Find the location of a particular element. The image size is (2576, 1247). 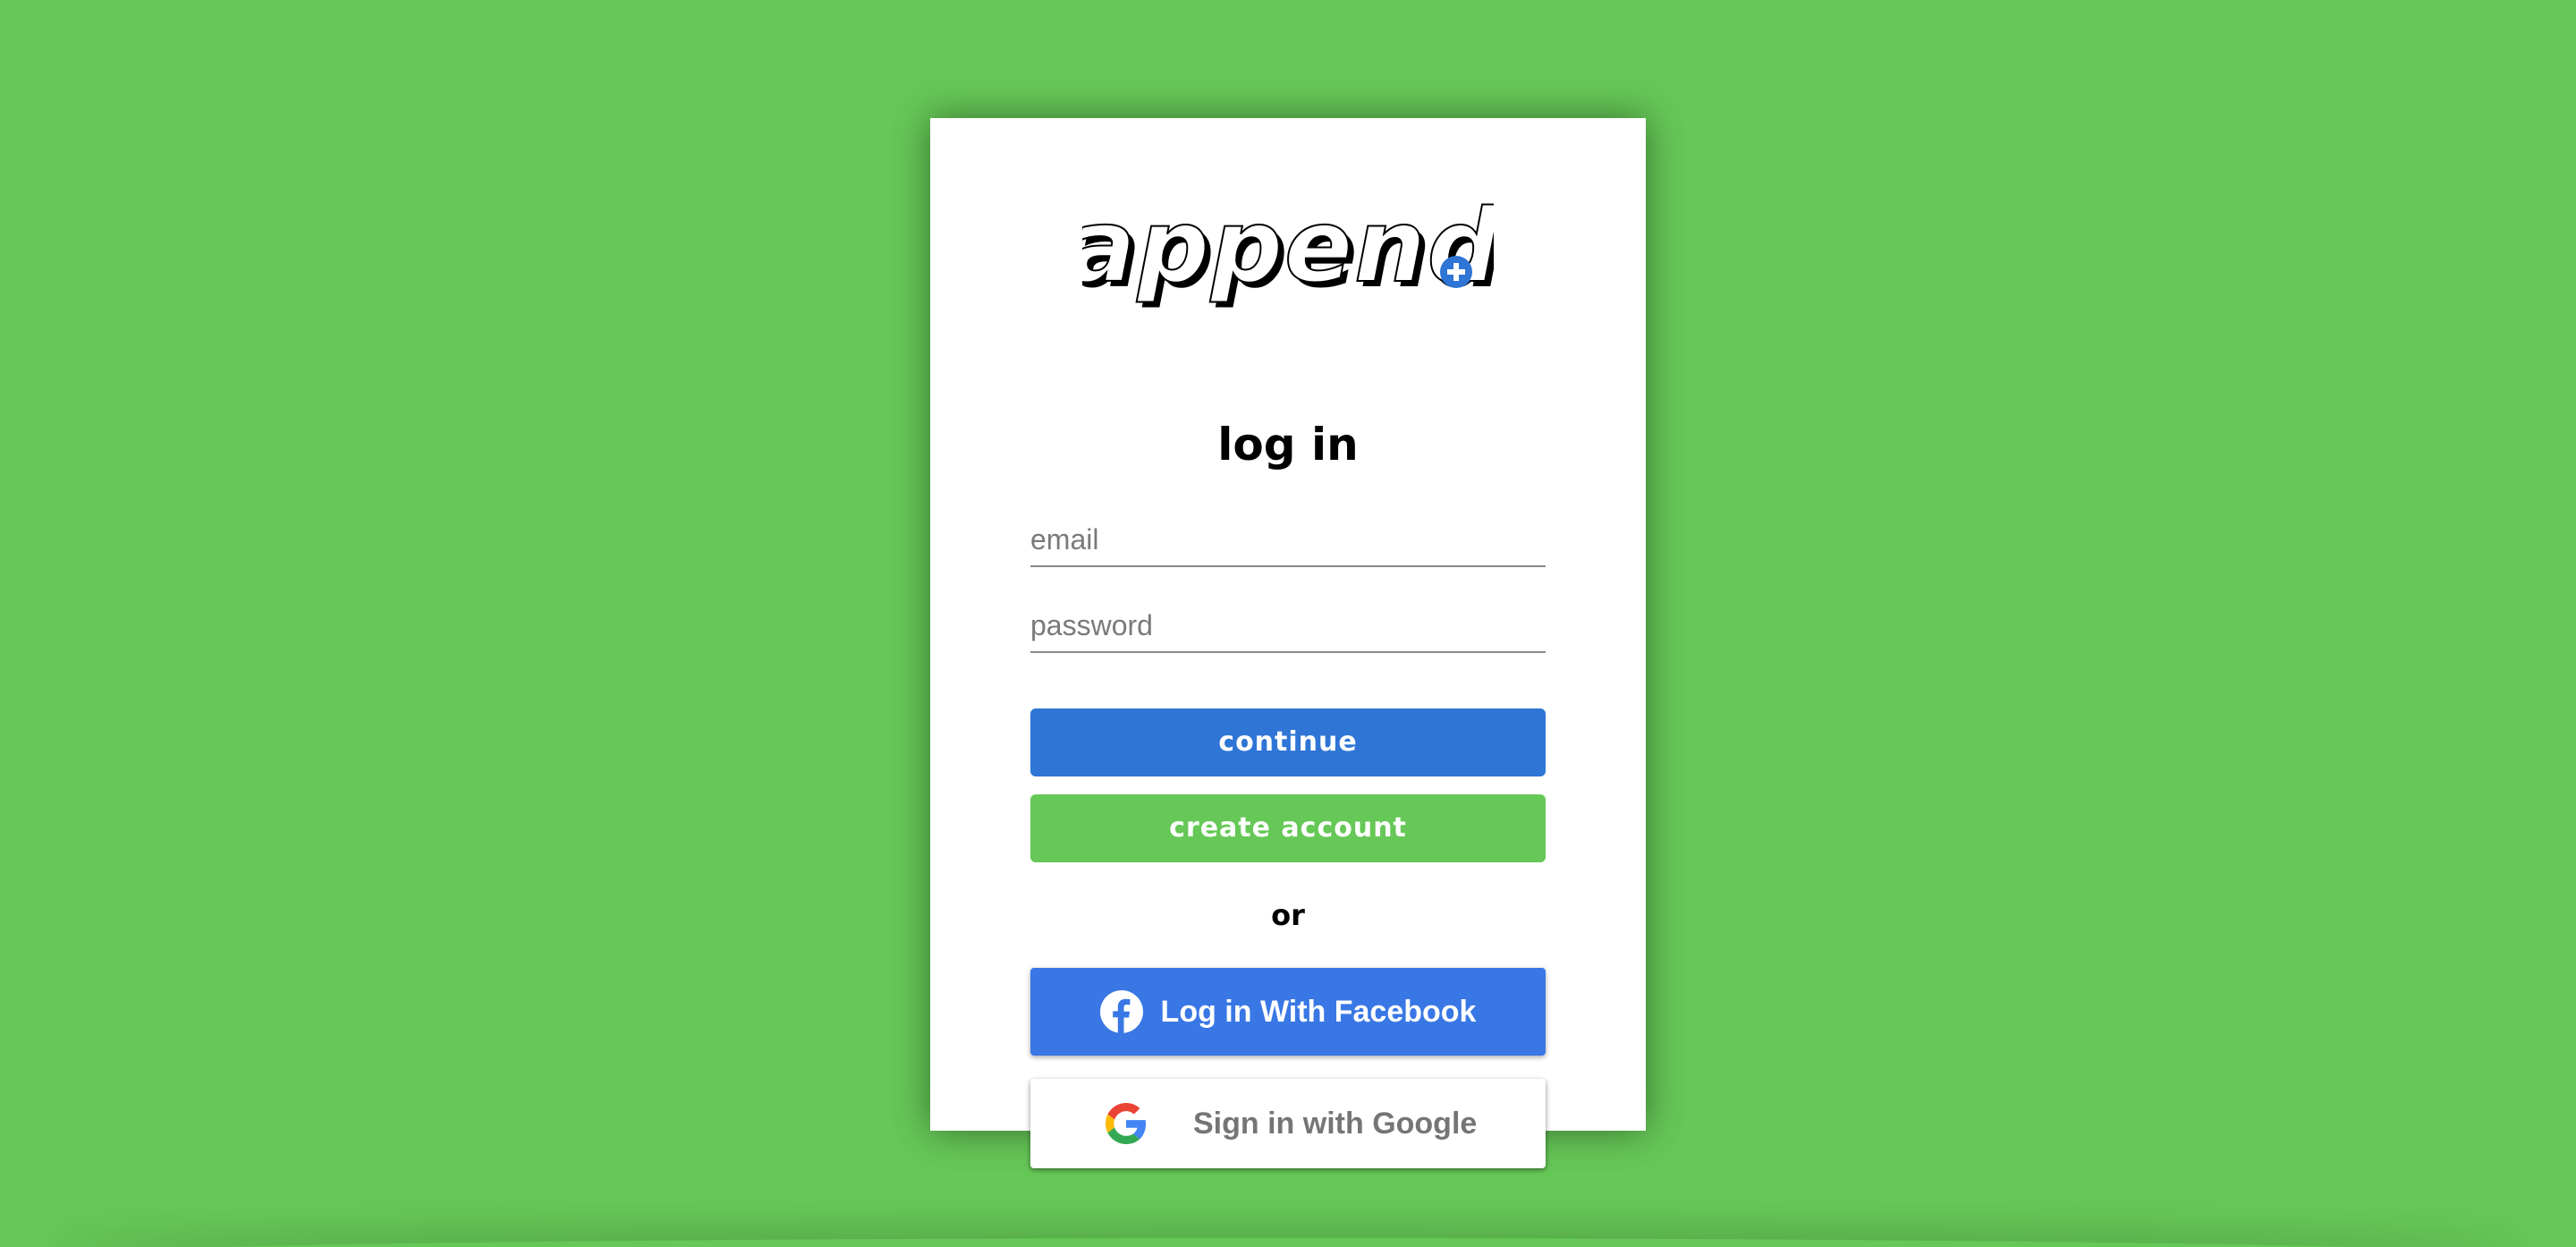

password-field-wrapper is located at coordinates (1288, 627).